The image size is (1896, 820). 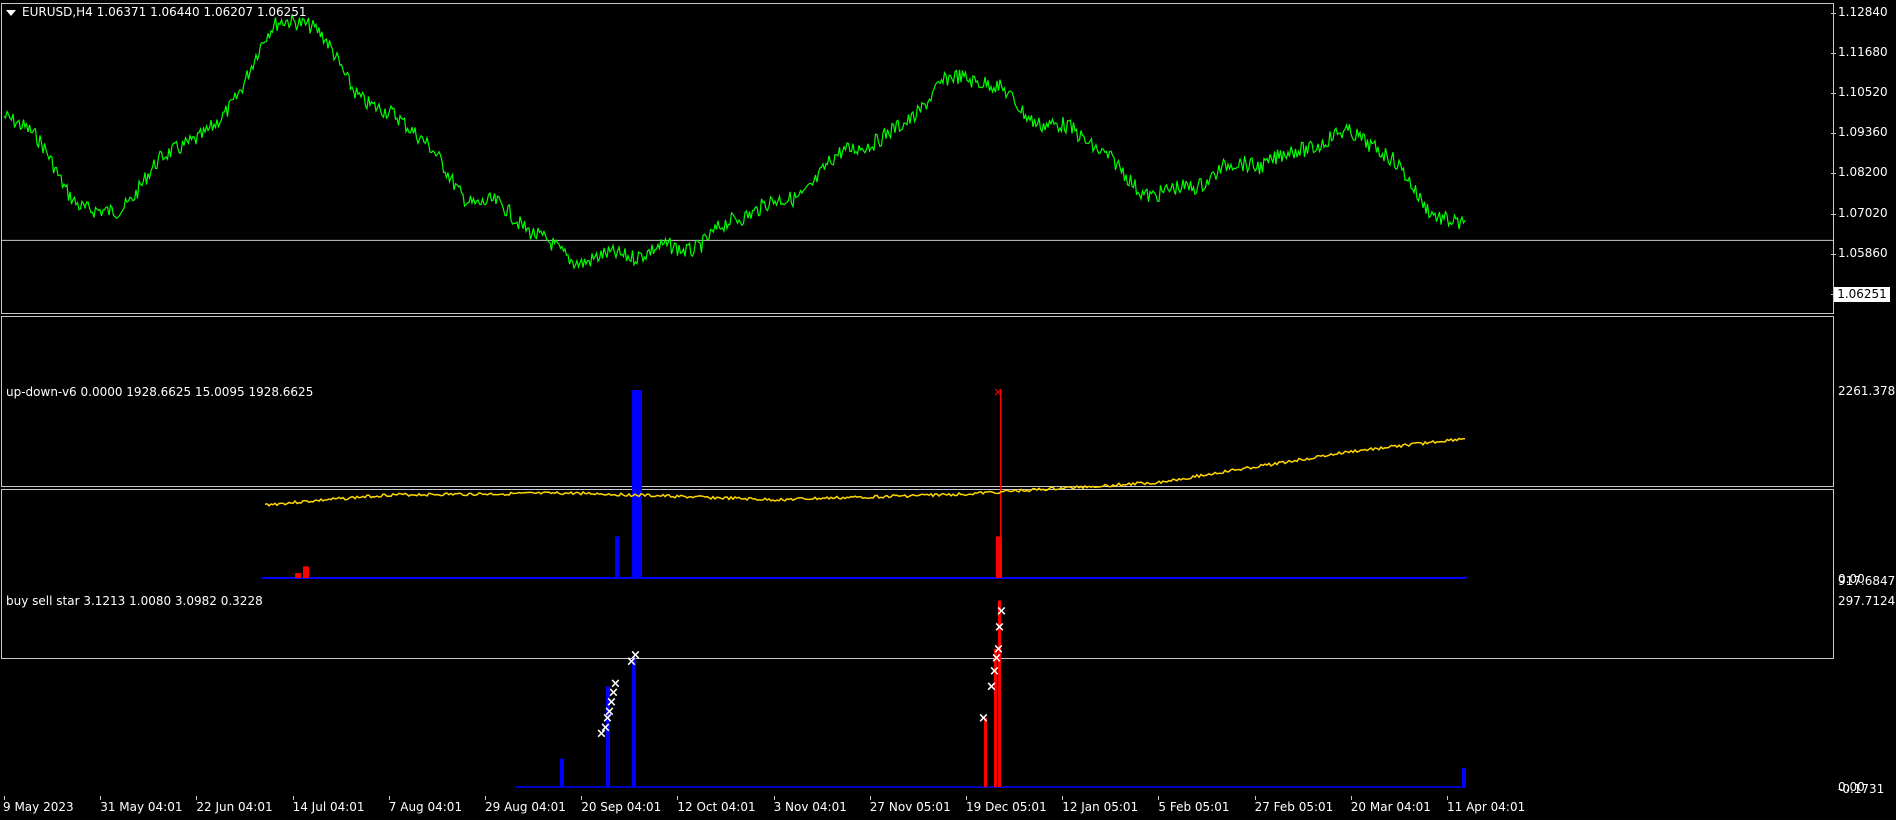 What do you see at coordinates (1863, 172) in the screenshot?
I see `price-tick-label: 1.08200` at bounding box center [1863, 172].